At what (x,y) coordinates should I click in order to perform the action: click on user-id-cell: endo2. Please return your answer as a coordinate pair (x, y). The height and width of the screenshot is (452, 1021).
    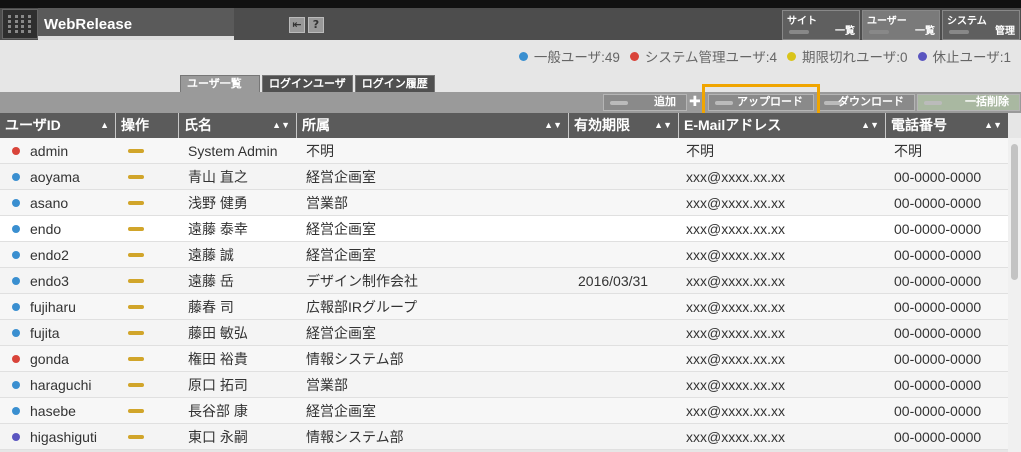
    Looking at the image, I should click on (49, 255).